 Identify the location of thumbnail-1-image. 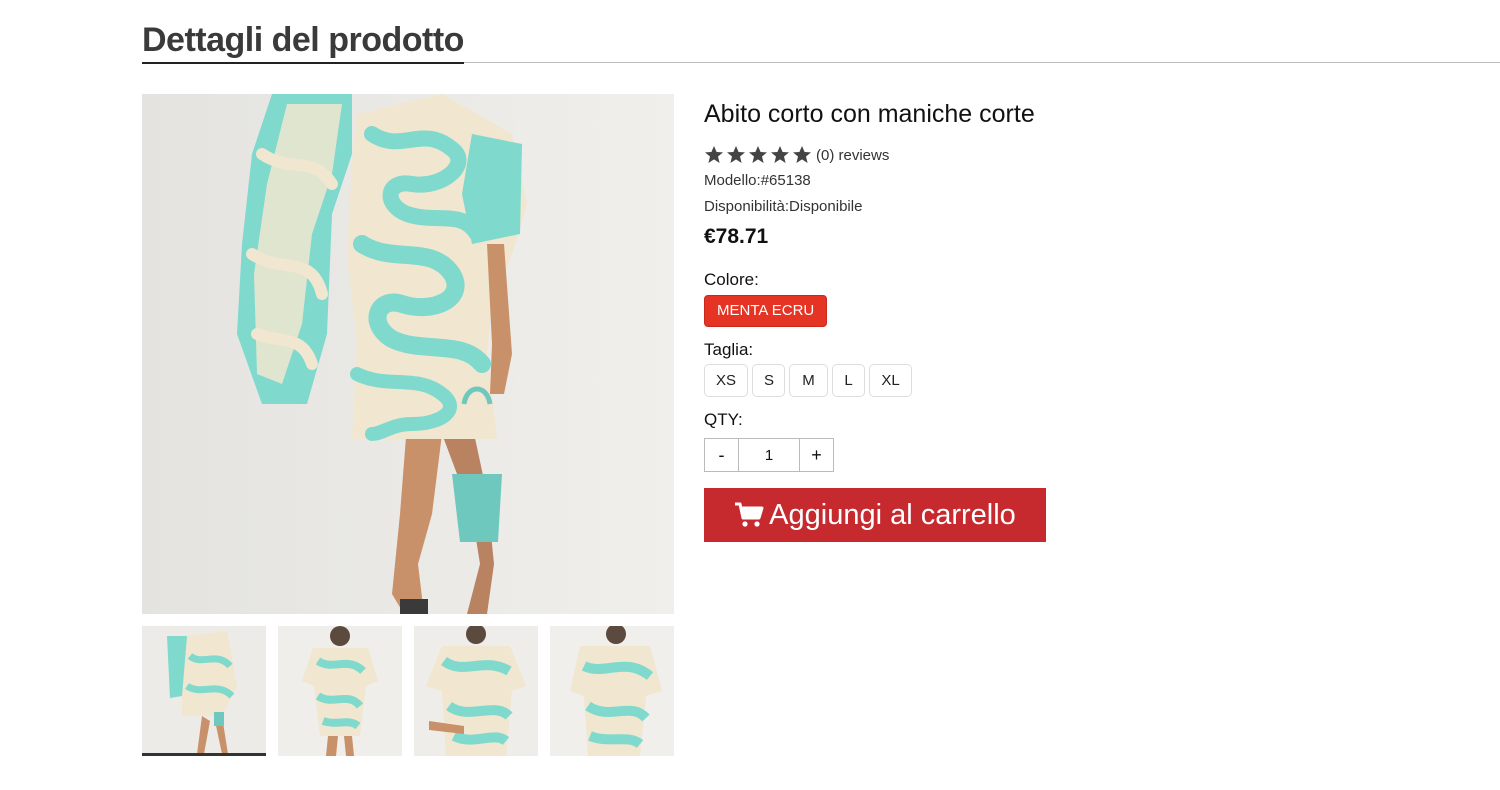
(204, 689).